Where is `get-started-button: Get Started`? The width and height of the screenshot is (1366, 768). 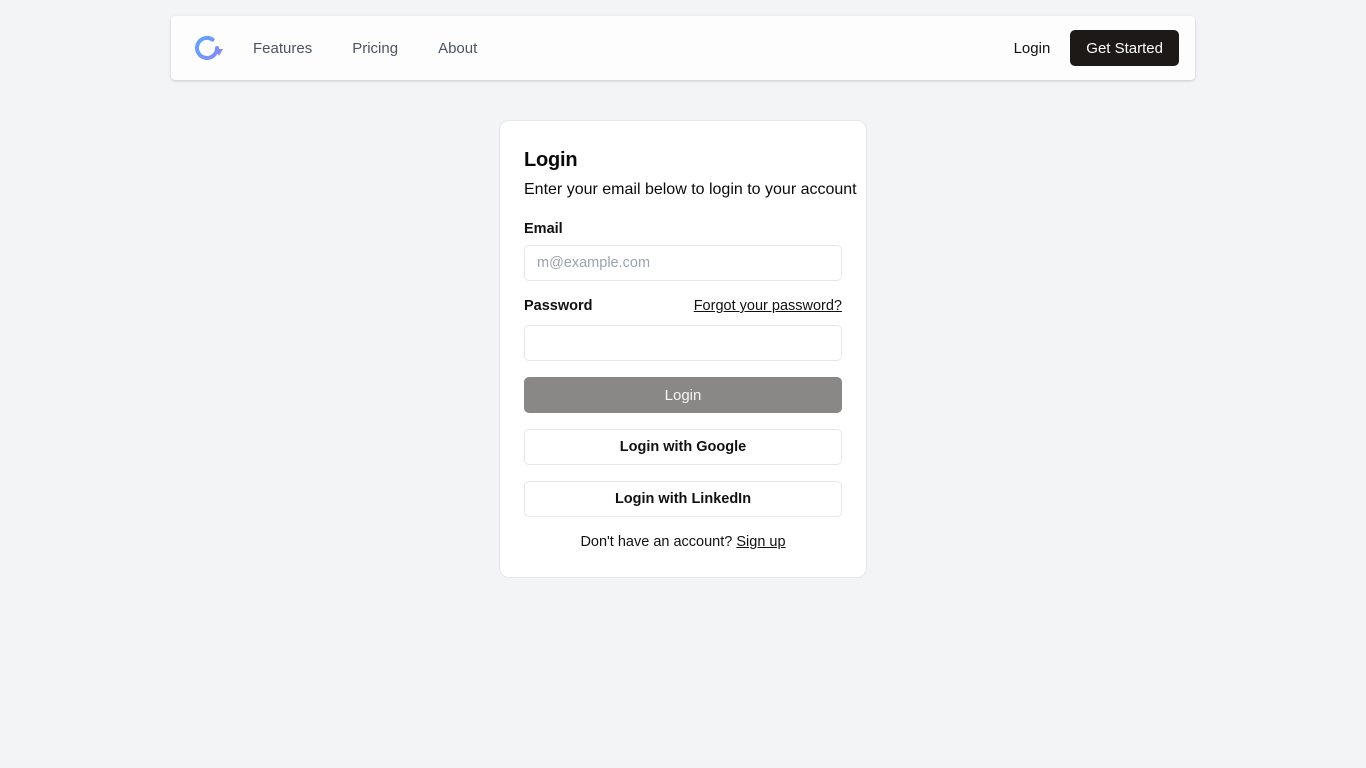 get-started-button: Get Started is located at coordinates (1124, 48).